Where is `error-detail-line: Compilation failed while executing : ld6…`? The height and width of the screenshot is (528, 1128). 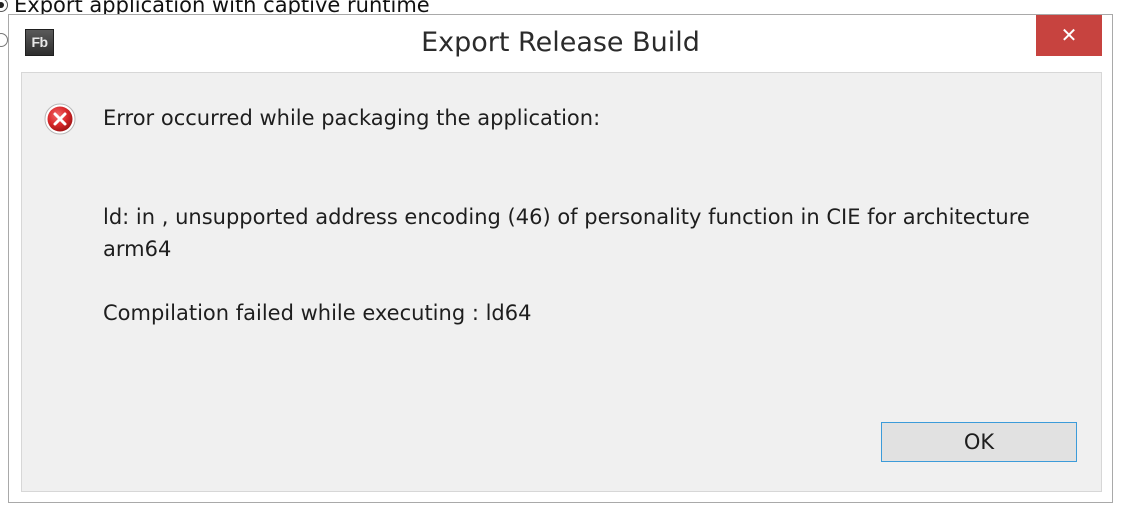 error-detail-line: Compilation failed while executing : ld6… is located at coordinates (317, 313).